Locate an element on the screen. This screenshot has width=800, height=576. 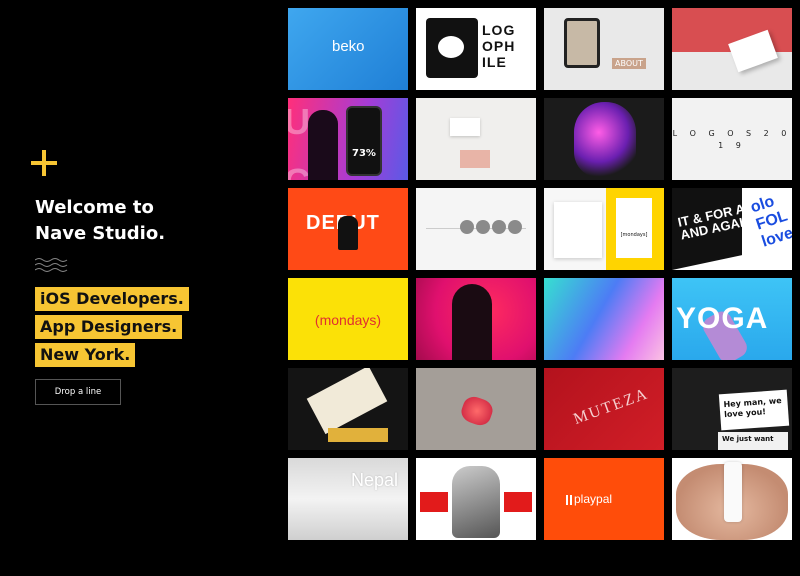
gold-card is located at coordinates (358, 435).